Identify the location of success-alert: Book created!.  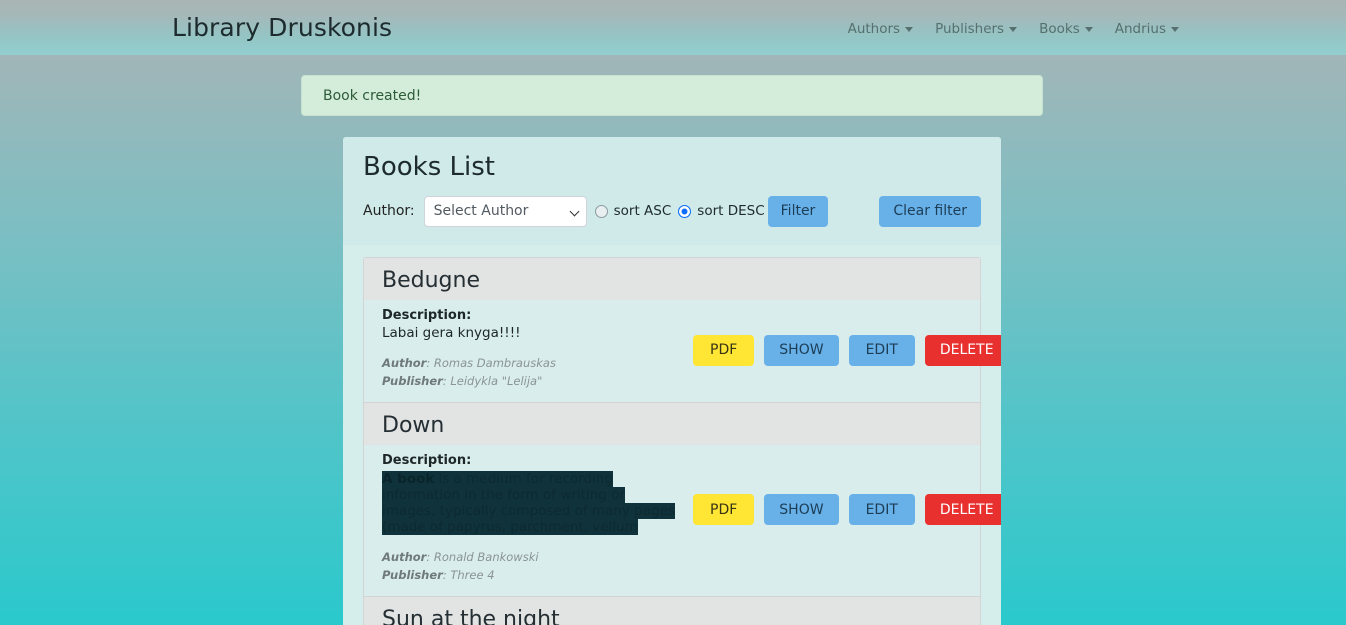
(672, 95).